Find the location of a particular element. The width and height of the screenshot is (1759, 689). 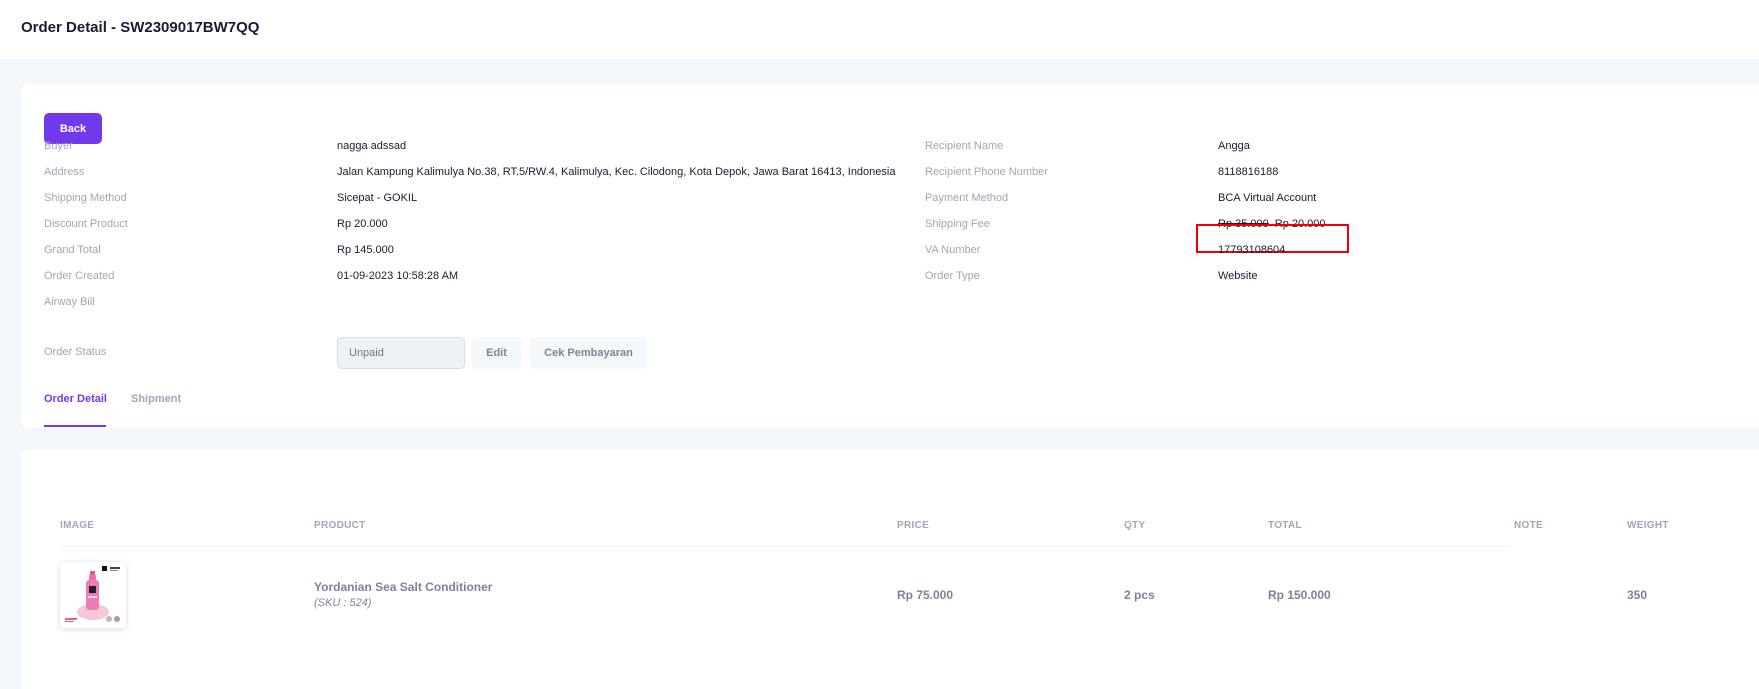

buyer-label: Buyer is located at coordinates (58, 146).